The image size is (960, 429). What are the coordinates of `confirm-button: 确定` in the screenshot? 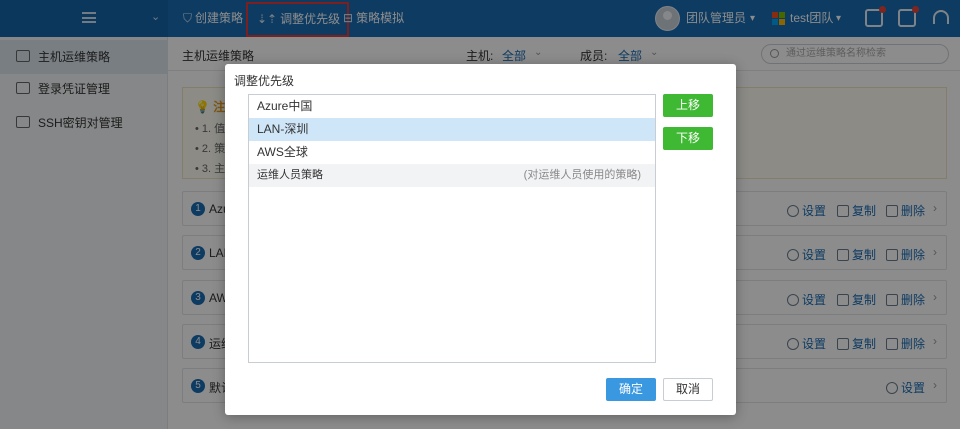 It's located at (631, 389).